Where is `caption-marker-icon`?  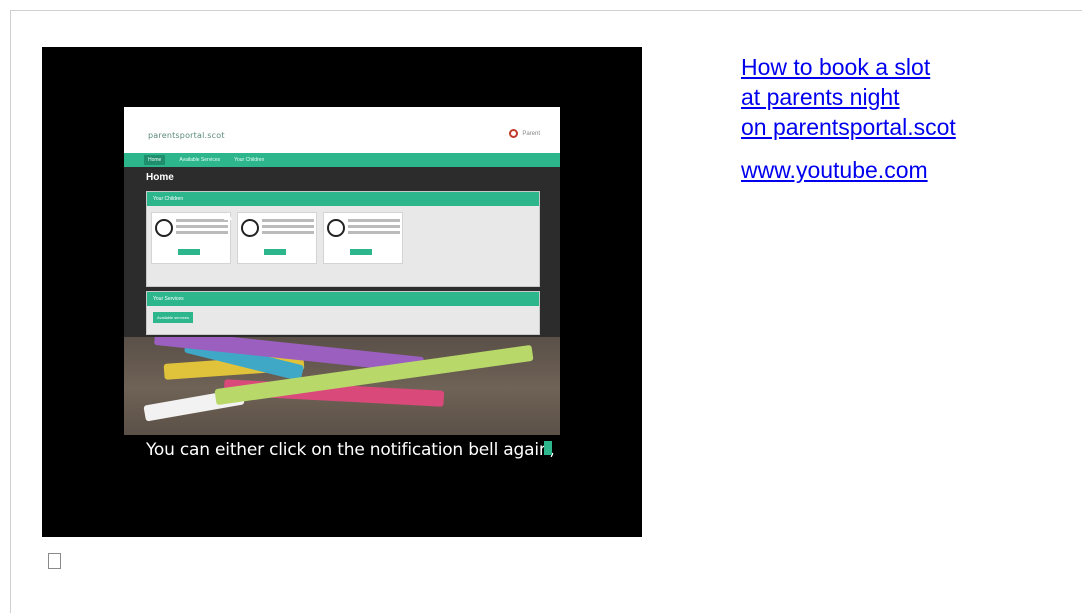
caption-marker-icon is located at coordinates (548, 448).